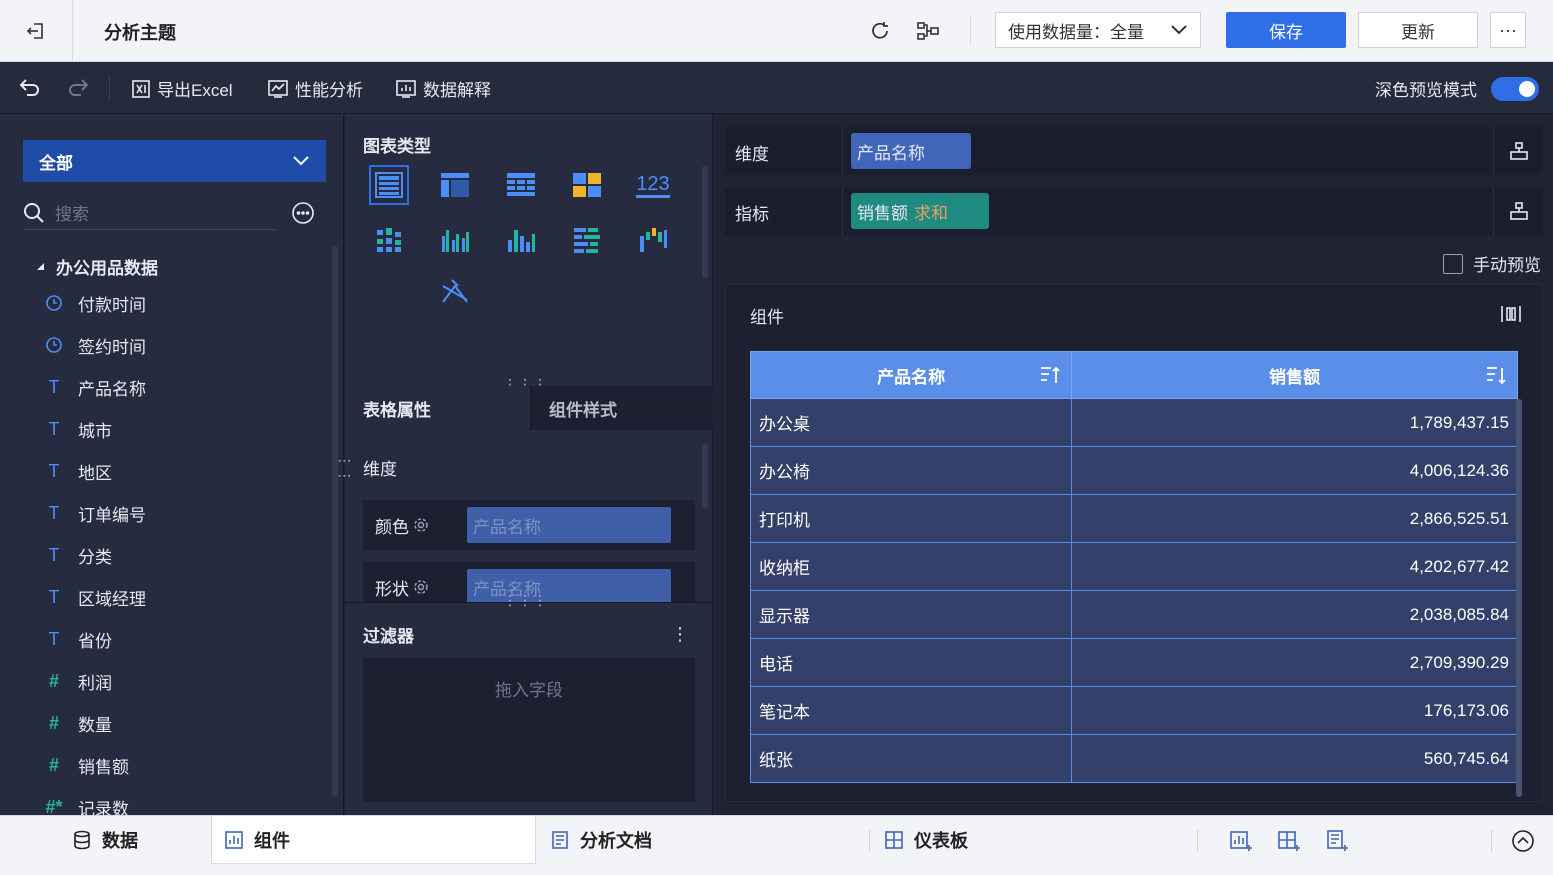  What do you see at coordinates (78, 681) in the screenshot?
I see `field-item: # 利润` at bounding box center [78, 681].